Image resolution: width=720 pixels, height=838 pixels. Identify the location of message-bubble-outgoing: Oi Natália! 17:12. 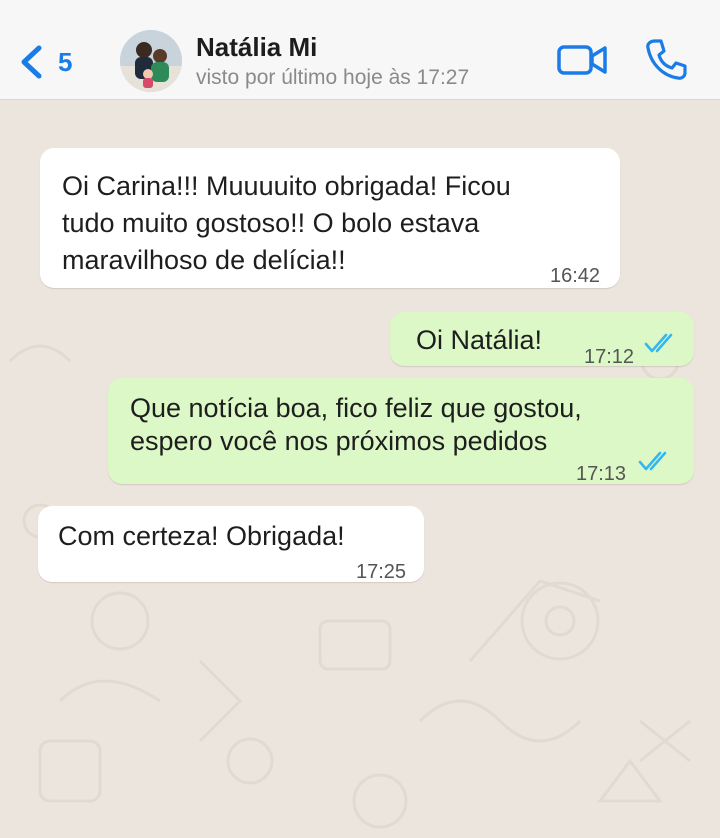
(542, 340).